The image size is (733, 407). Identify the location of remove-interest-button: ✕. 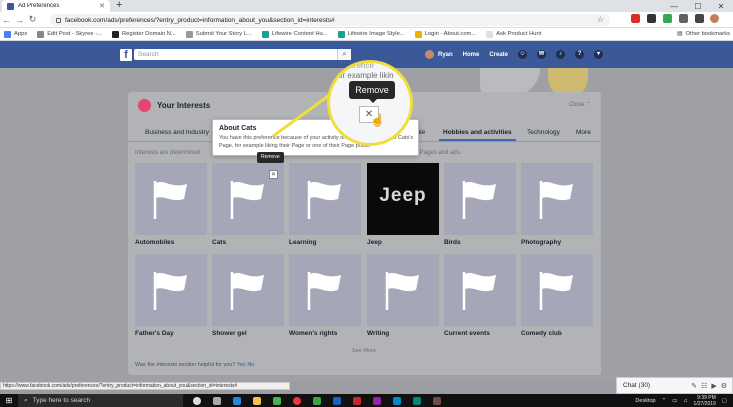
(273, 174).